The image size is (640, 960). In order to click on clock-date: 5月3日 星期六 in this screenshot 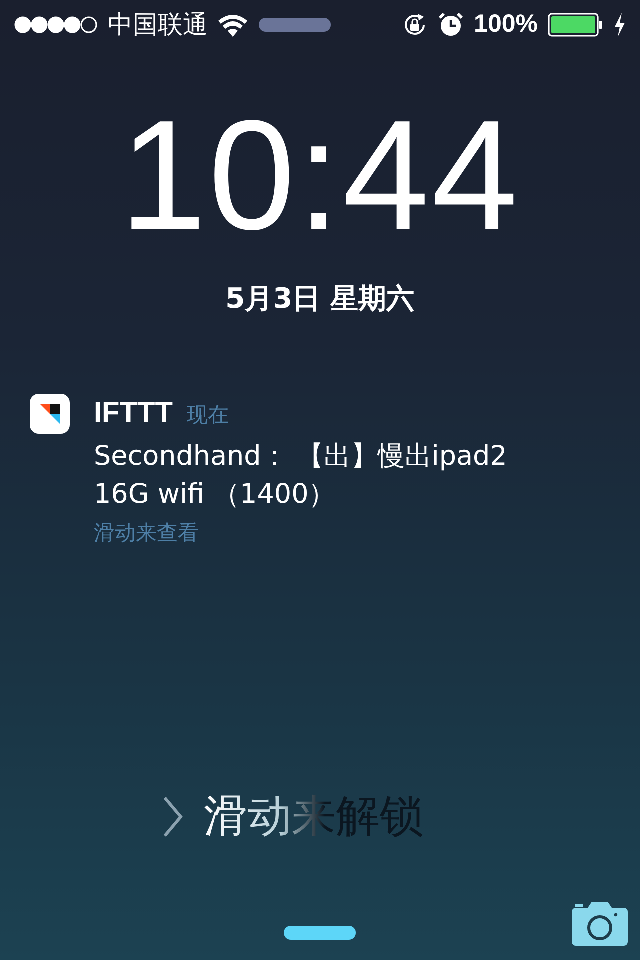, I will do `click(320, 299)`.